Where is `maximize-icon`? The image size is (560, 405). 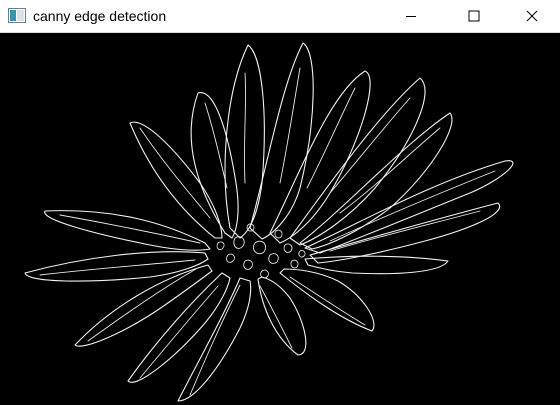 maximize-icon is located at coordinates (474, 16).